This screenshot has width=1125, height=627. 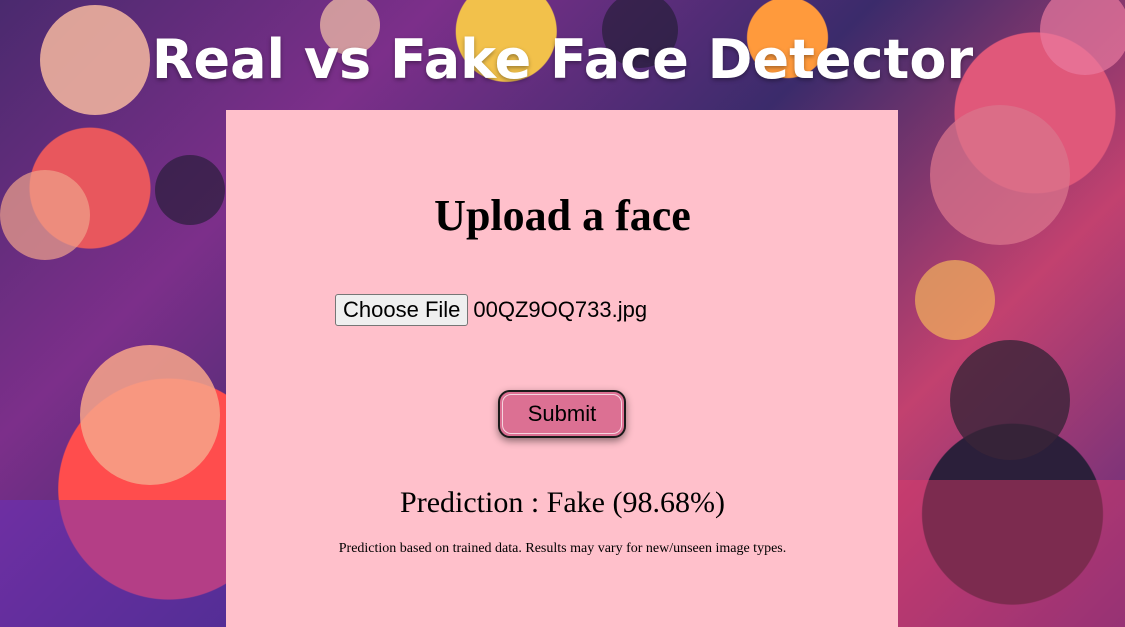 I want to click on upload-heading: Upload a face, so click(x=562, y=215).